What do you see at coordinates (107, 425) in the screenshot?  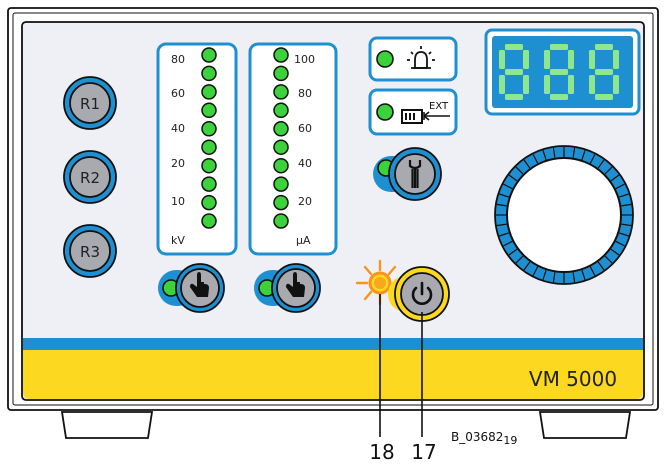 I see `foot-left` at bounding box center [107, 425].